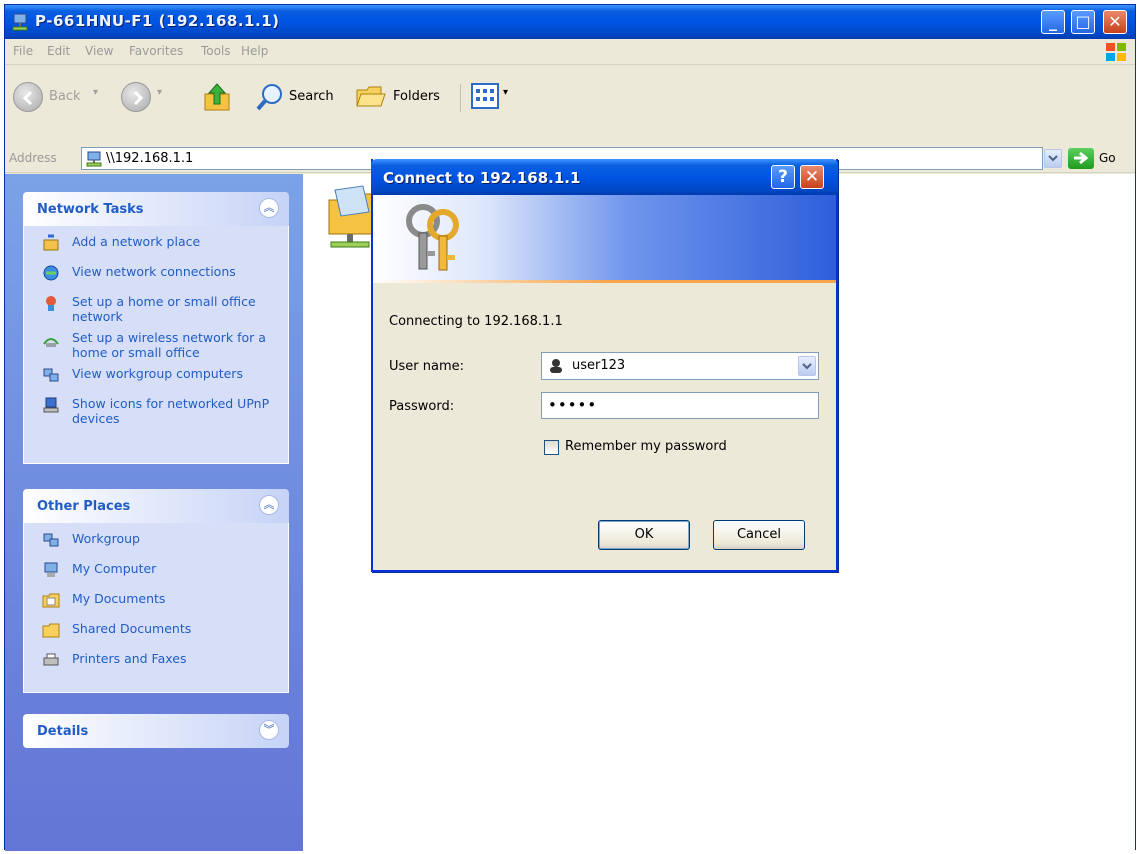 The height and width of the screenshot is (854, 1140). What do you see at coordinates (51, 630) in the screenshot?
I see `shared-documents-icon` at bounding box center [51, 630].